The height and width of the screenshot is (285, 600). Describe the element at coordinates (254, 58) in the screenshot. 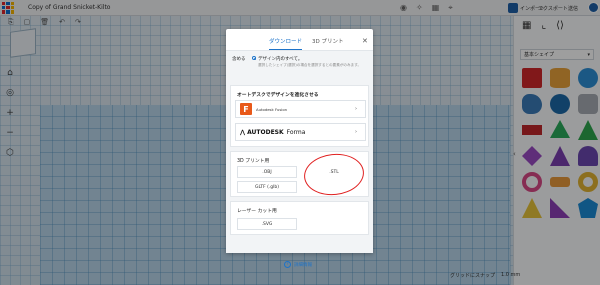

I see `include-all-radio` at that location.